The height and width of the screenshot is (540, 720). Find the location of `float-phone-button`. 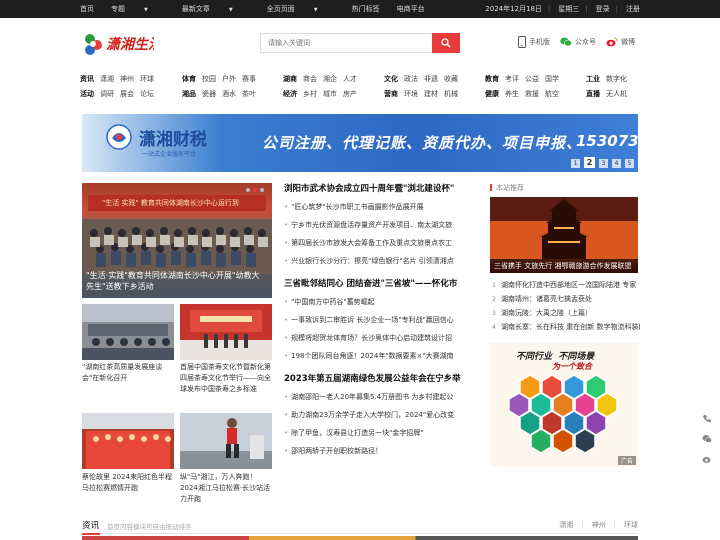

float-phone-button is located at coordinates (707, 419).